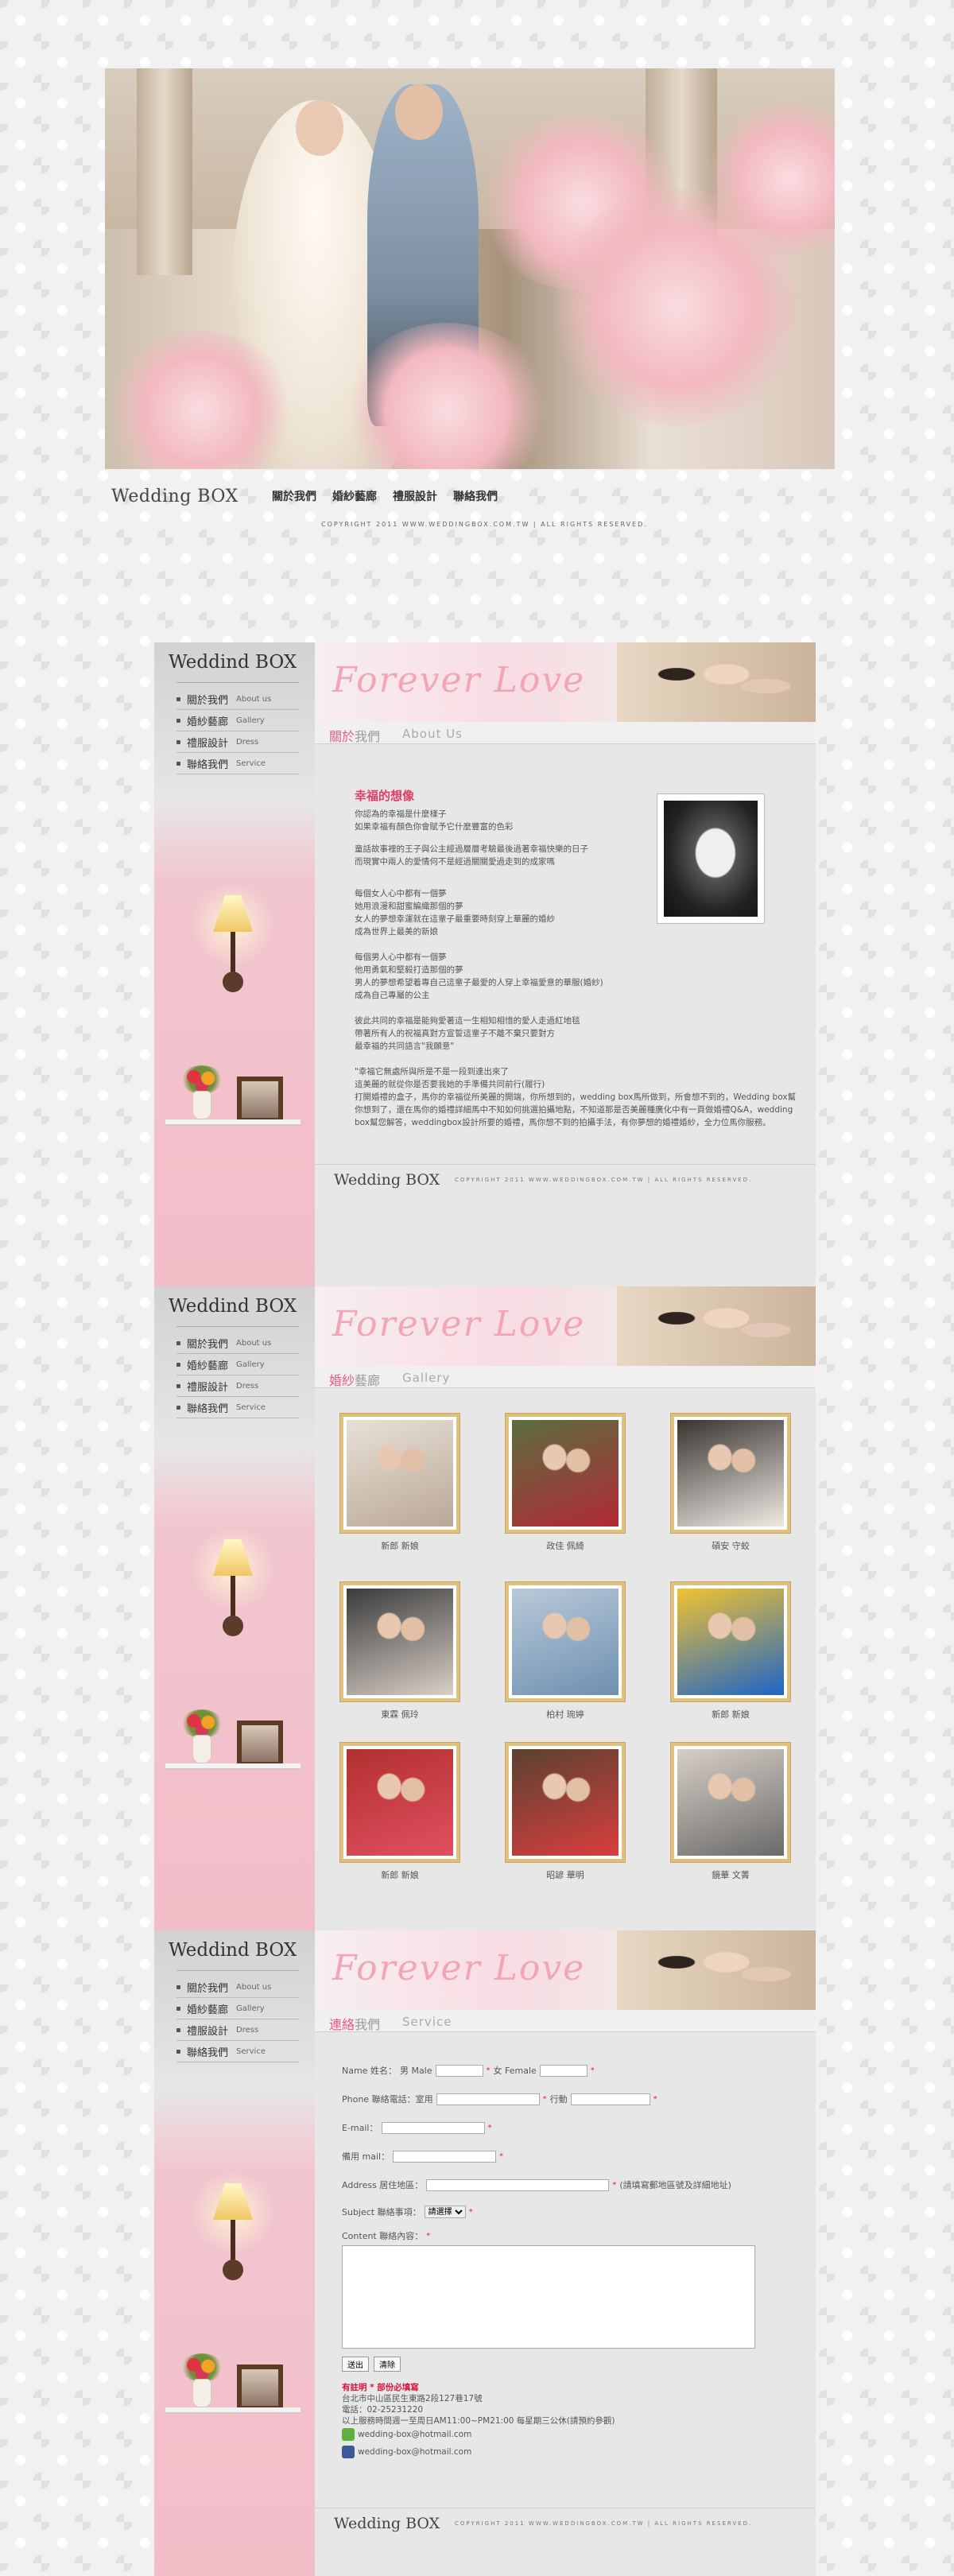  I want to click on required-note: 有註明 * 部份必填寫, so click(380, 2388).